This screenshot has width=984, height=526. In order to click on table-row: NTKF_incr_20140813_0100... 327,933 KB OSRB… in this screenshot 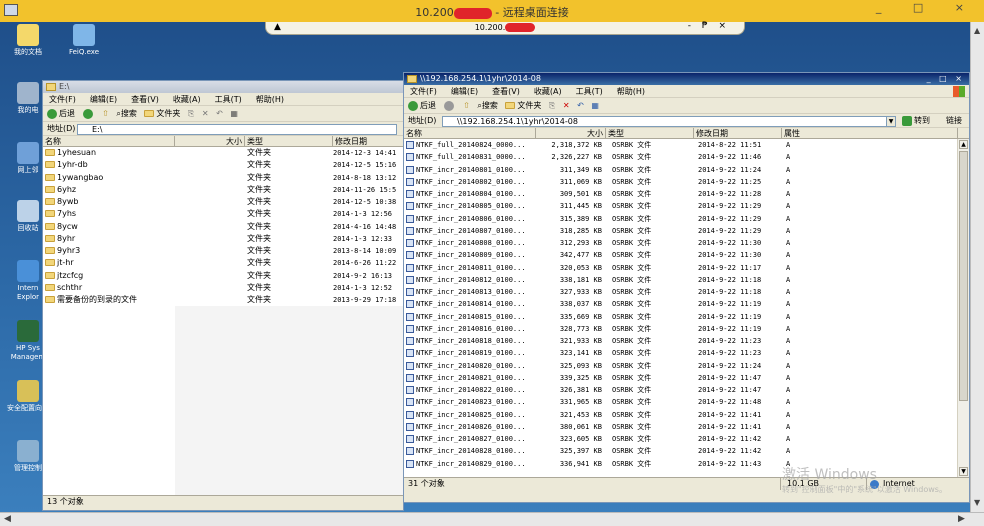, I will do `click(686, 292)`.